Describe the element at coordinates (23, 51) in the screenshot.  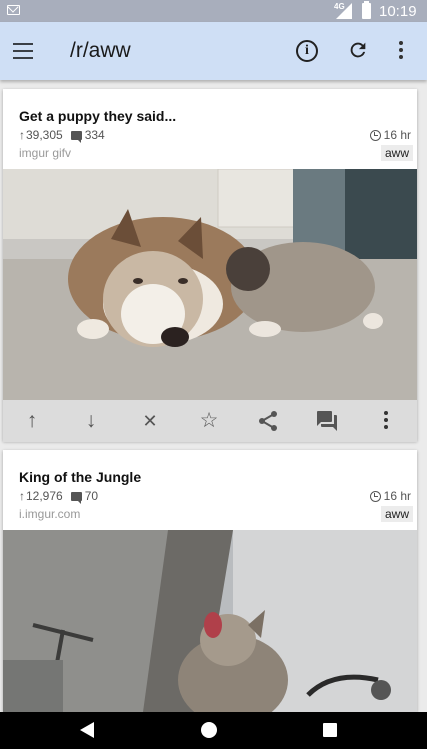
I see `menu-icon` at that location.